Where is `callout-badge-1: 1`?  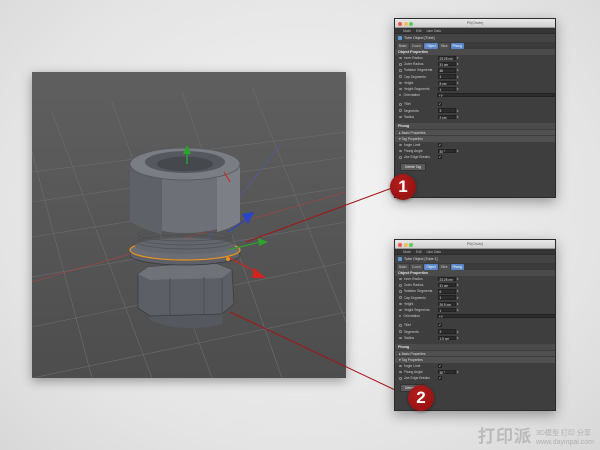
callout-badge-1: 1 is located at coordinates (403, 187).